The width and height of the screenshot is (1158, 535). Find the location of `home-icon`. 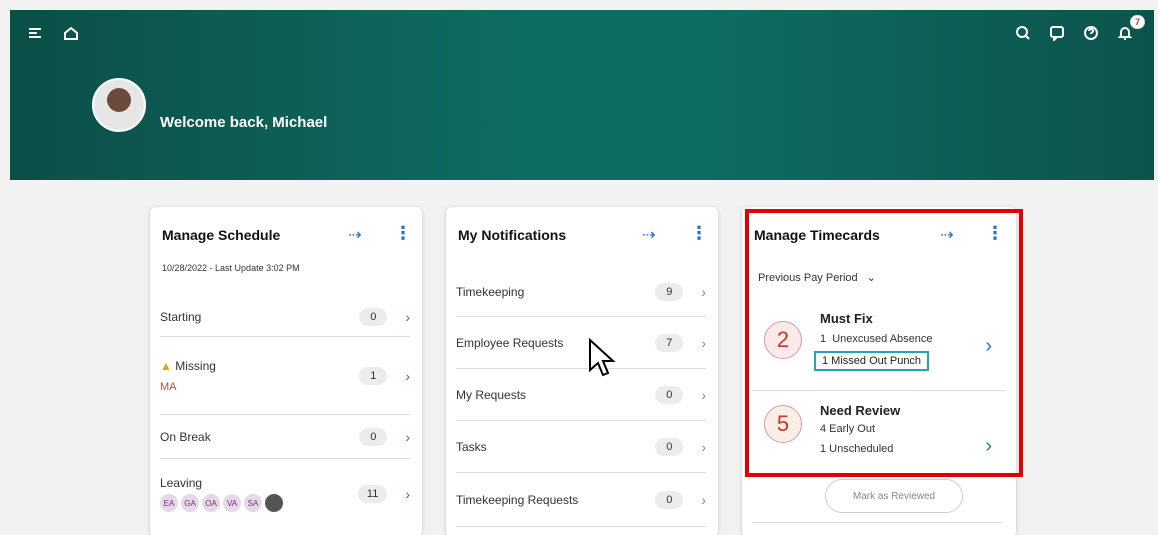

home-icon is located at coordinates (71, 33).